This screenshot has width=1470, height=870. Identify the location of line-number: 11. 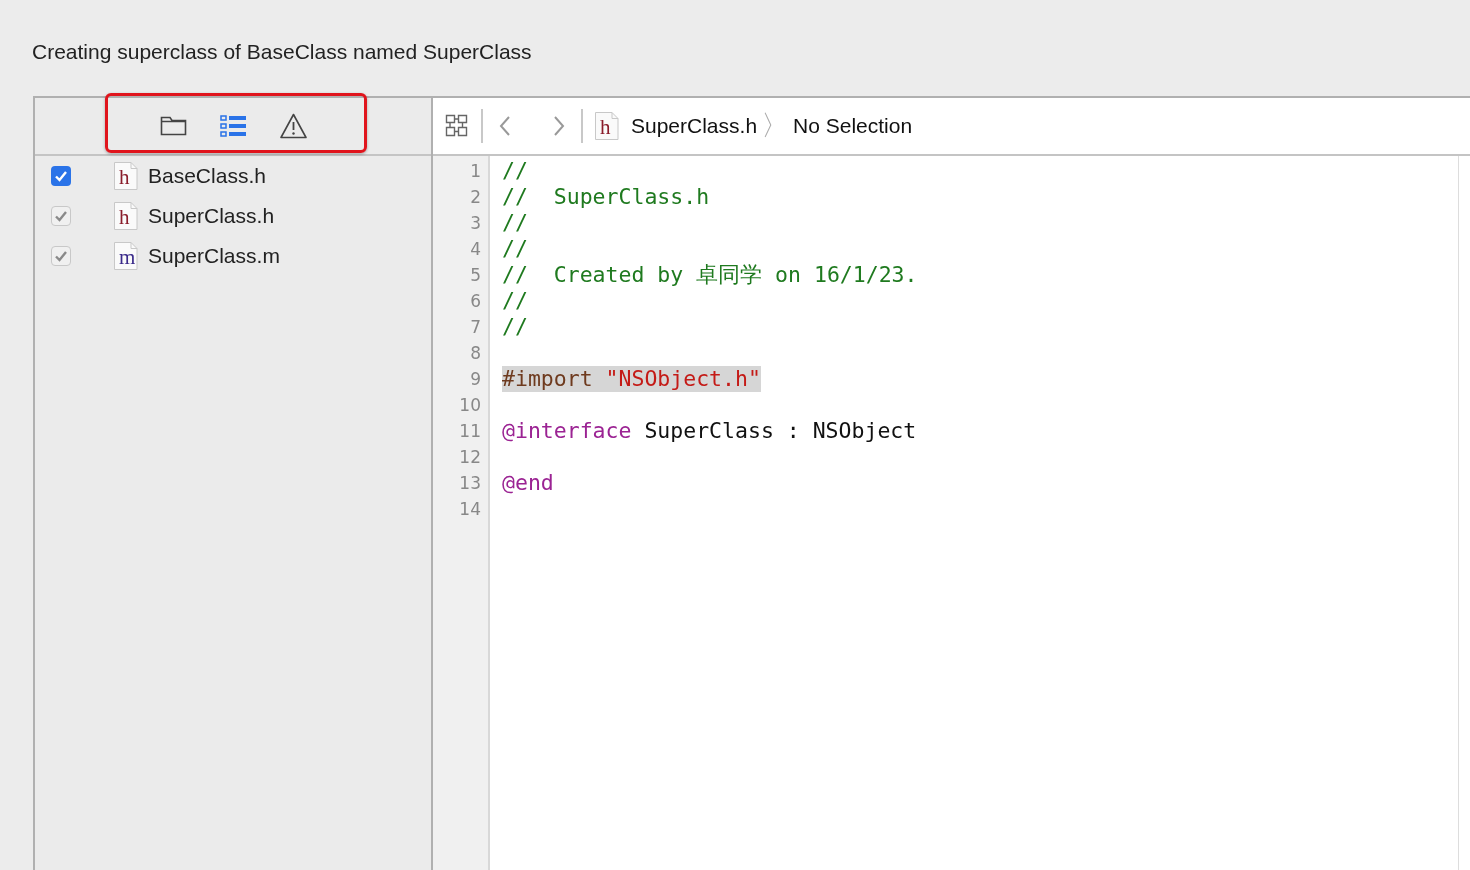
(470, 431).